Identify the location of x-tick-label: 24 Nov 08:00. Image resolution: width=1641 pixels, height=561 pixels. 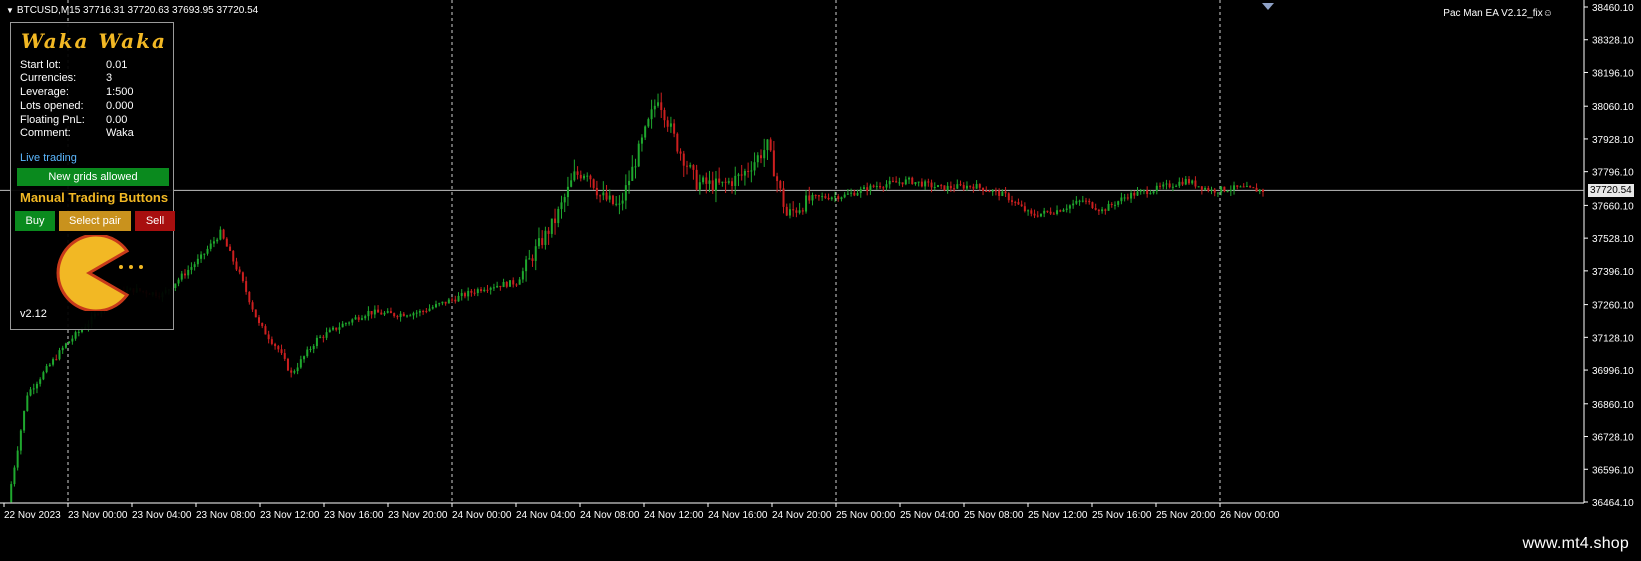
(610, 515).